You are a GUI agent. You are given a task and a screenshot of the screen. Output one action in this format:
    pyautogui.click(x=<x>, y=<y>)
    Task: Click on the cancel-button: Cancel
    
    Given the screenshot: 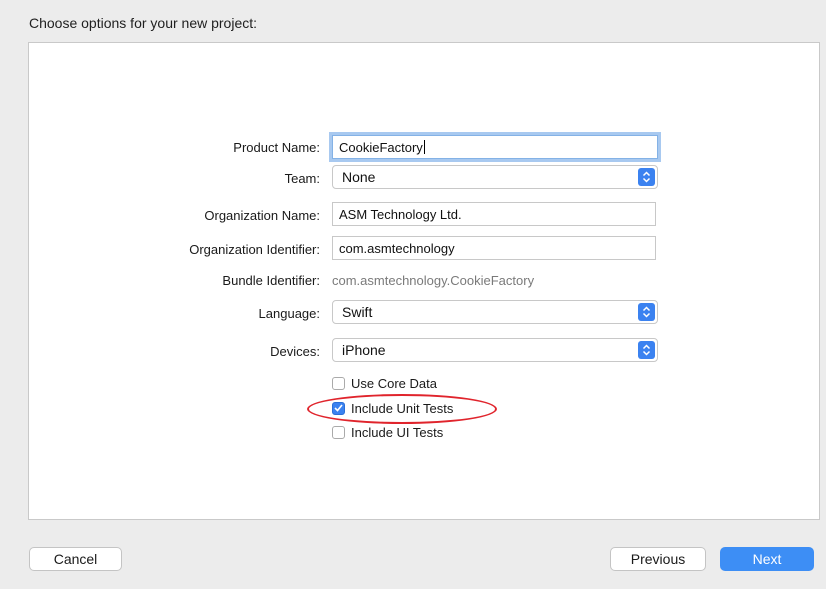 What is the action you would take?
    pyautogui.click(x=75, y=559)
    